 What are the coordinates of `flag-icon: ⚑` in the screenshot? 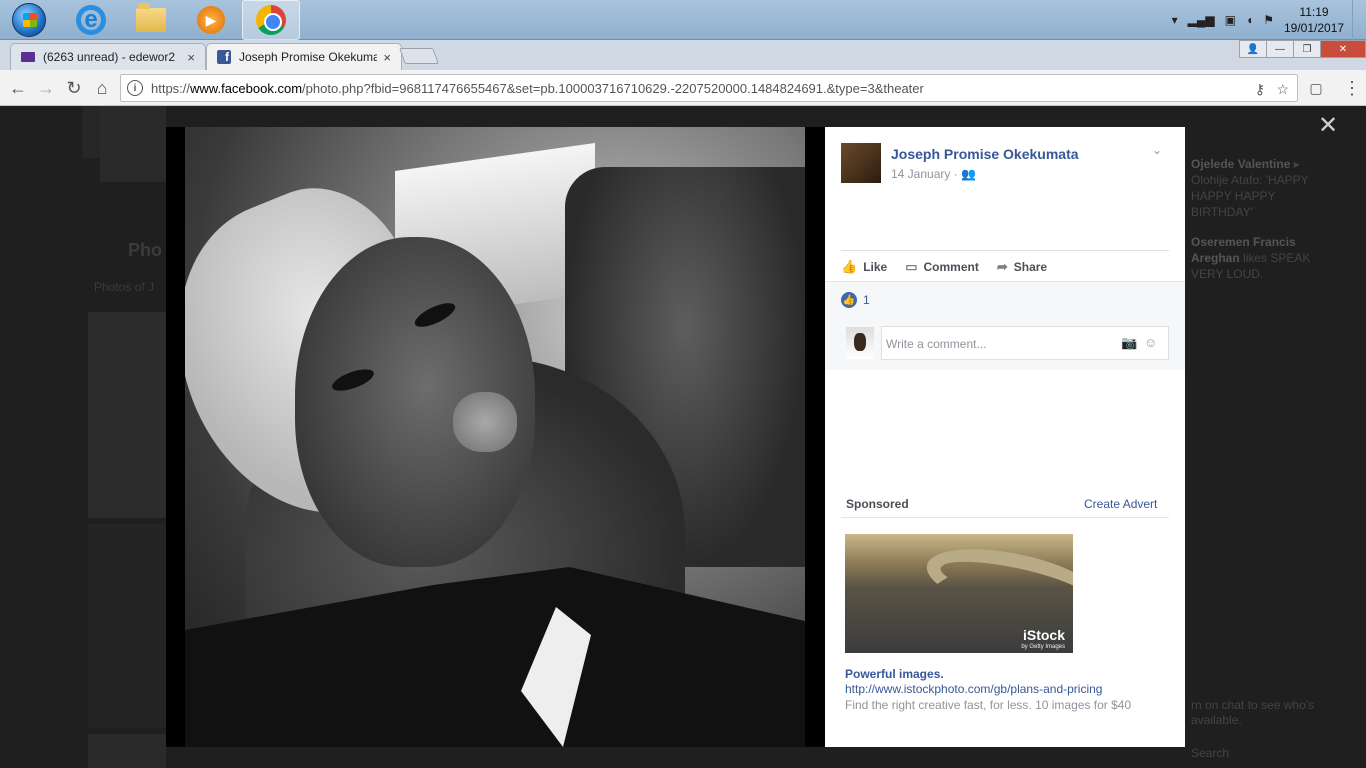 It's located at (1268, 20).